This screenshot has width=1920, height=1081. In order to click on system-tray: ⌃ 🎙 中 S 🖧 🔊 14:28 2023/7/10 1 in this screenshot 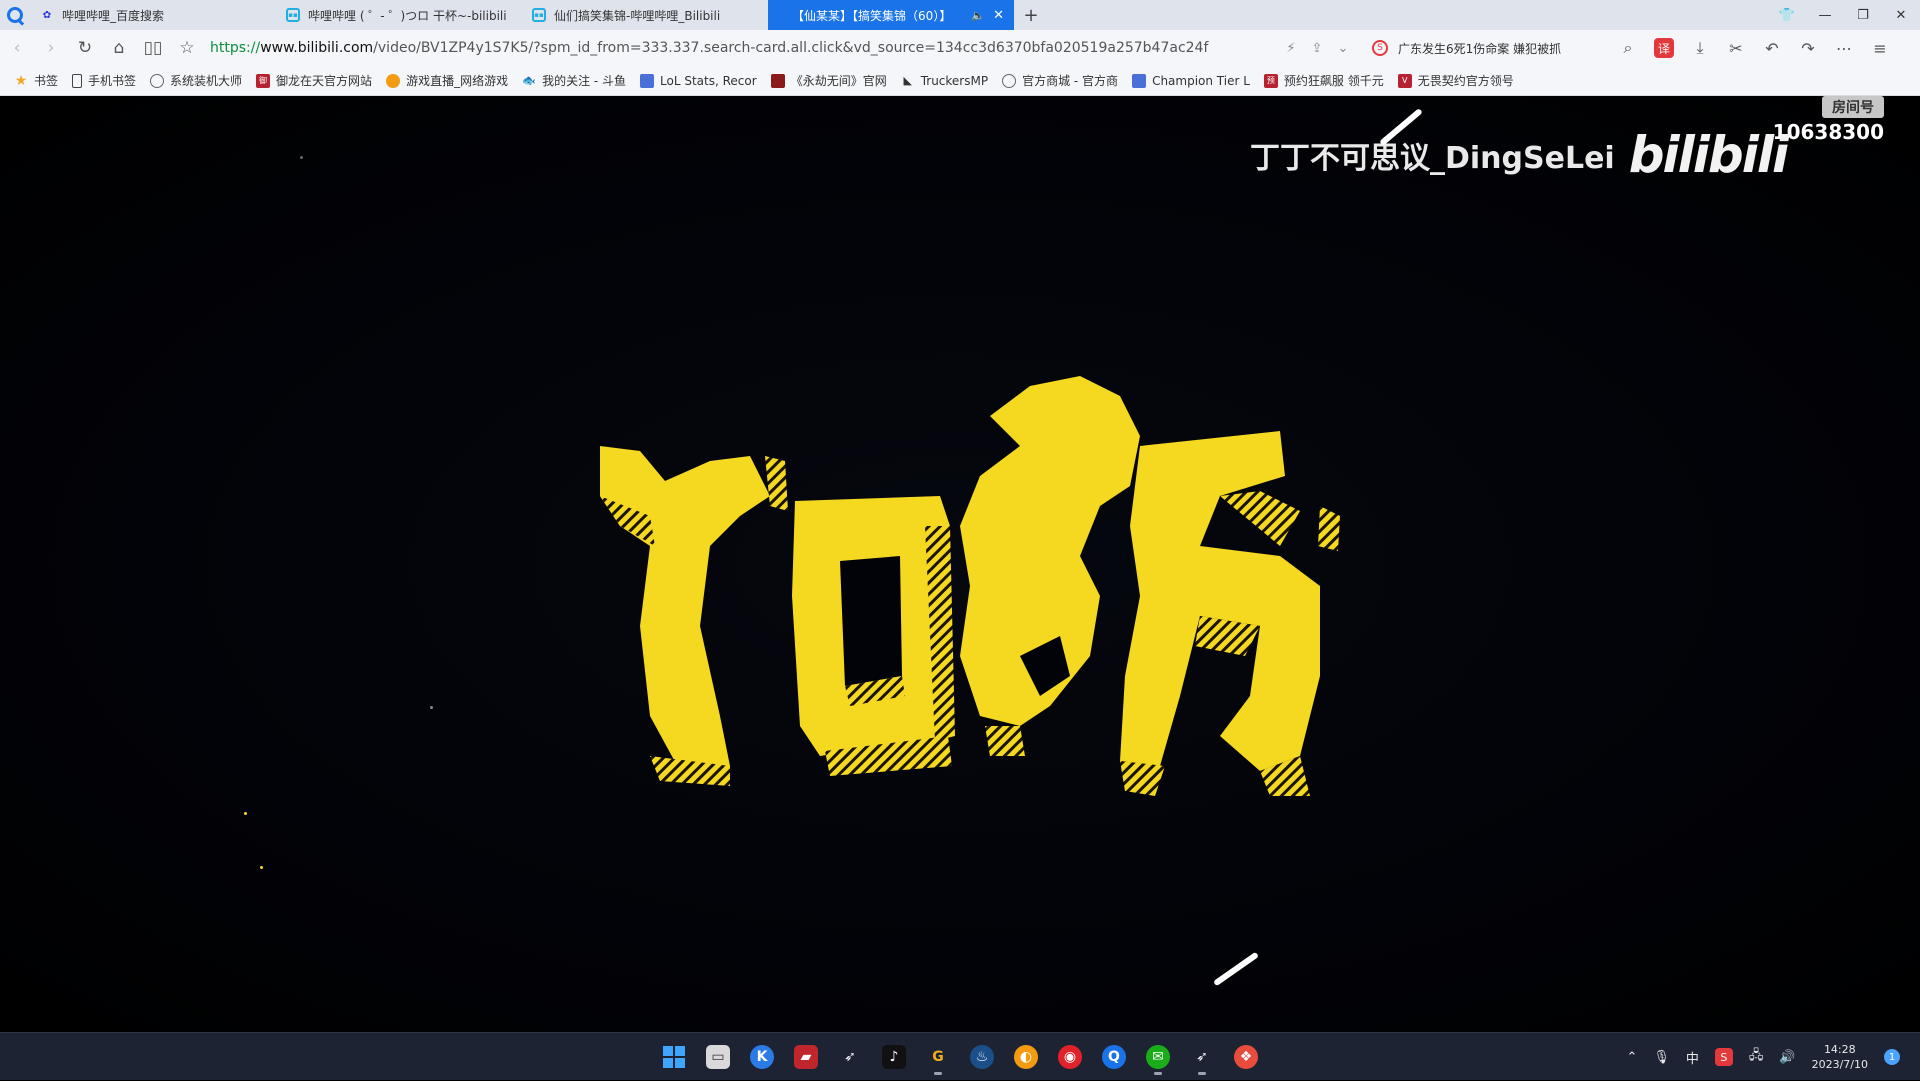, I will do `click(1763, 1057)`.